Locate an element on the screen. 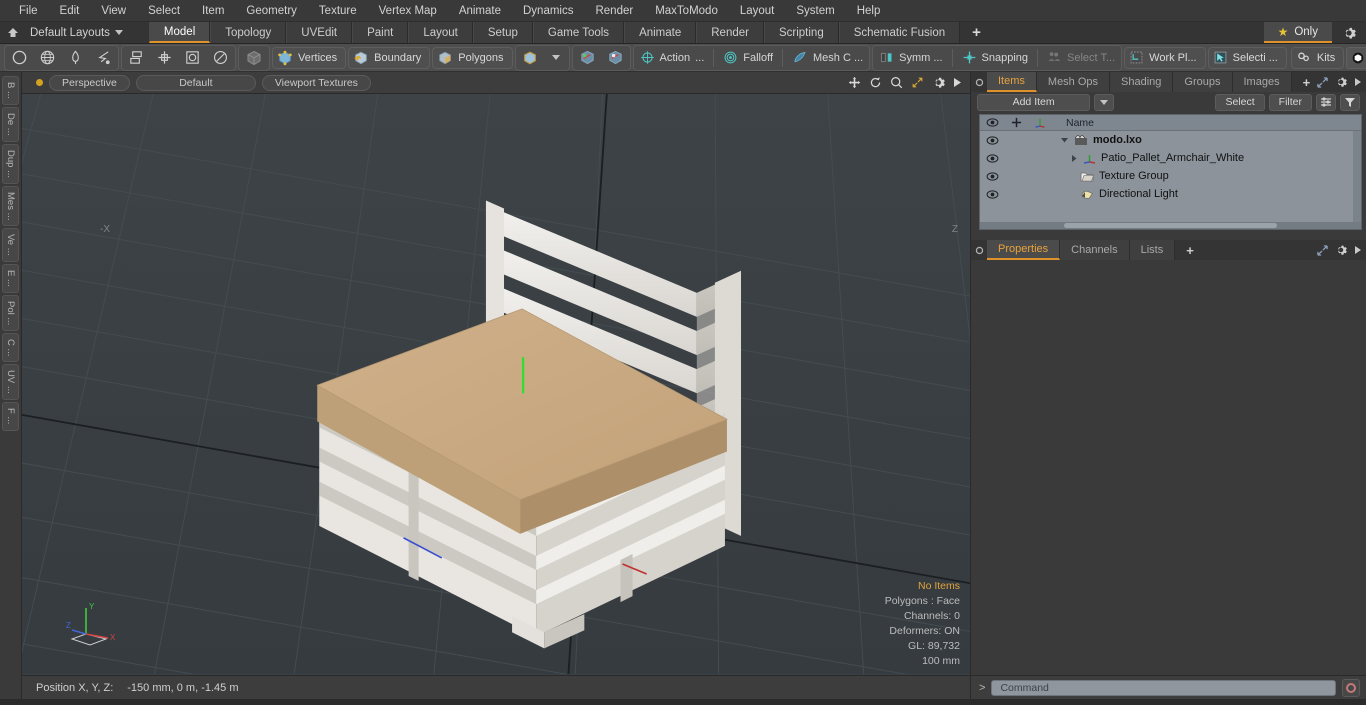 Image resolution: width=1366 pixels, height=705 pixels. align-icon is located at coordinates (136, 58).